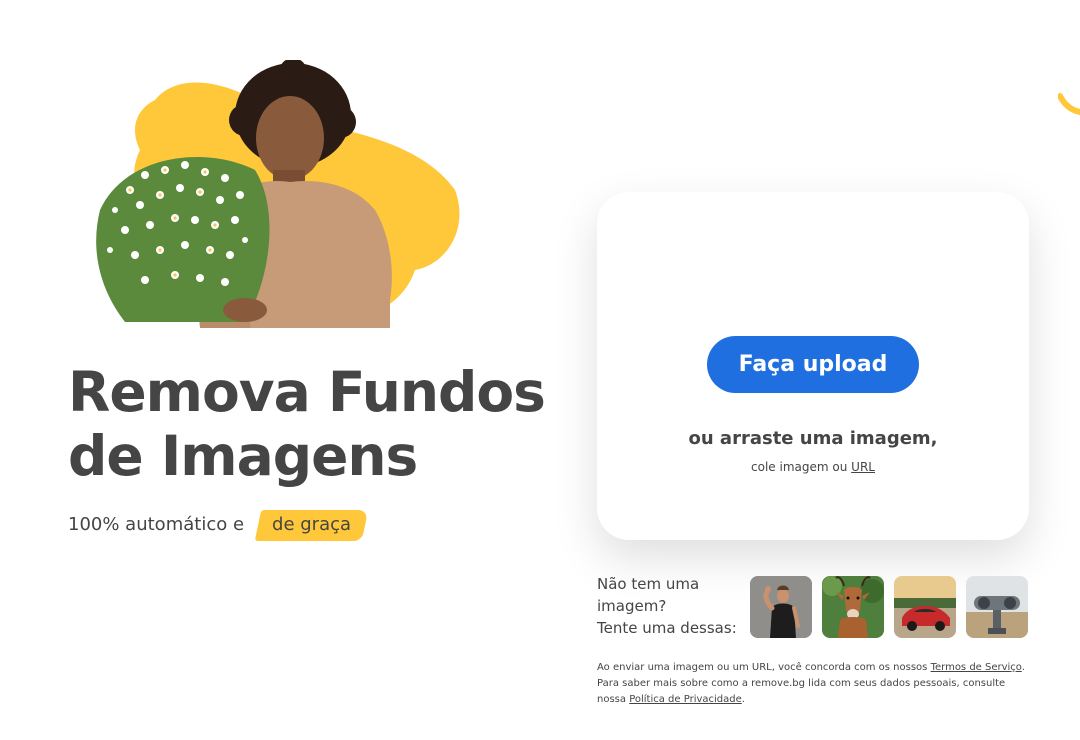  I want to click on decorative-shape, so click(1068, 104).